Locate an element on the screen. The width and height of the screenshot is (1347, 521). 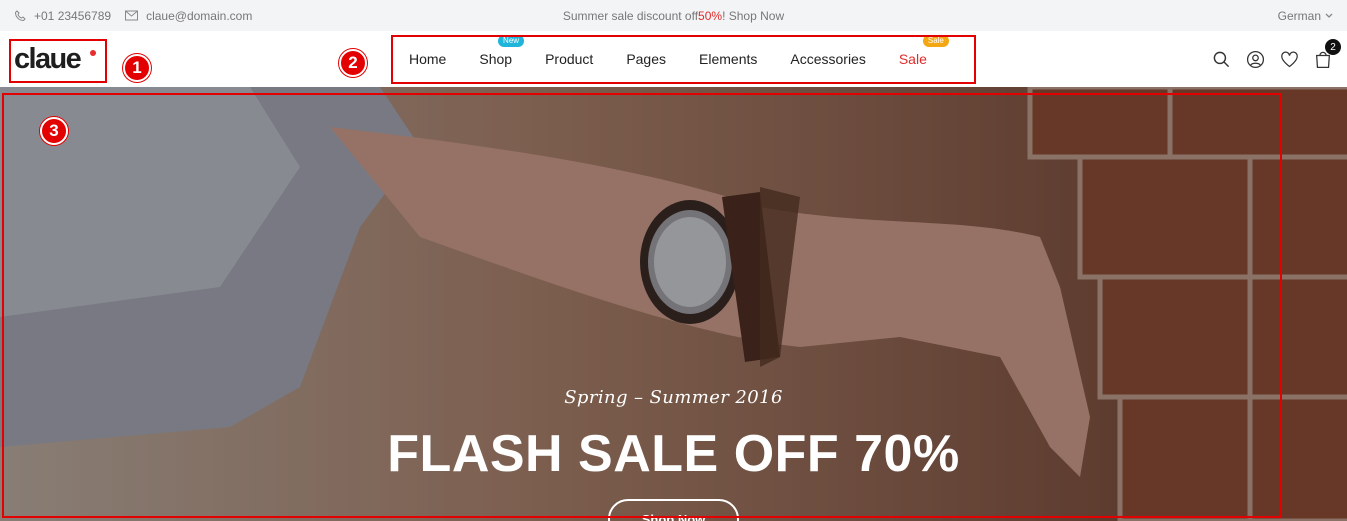
heart-icon is located at coordinates (1289, 59).